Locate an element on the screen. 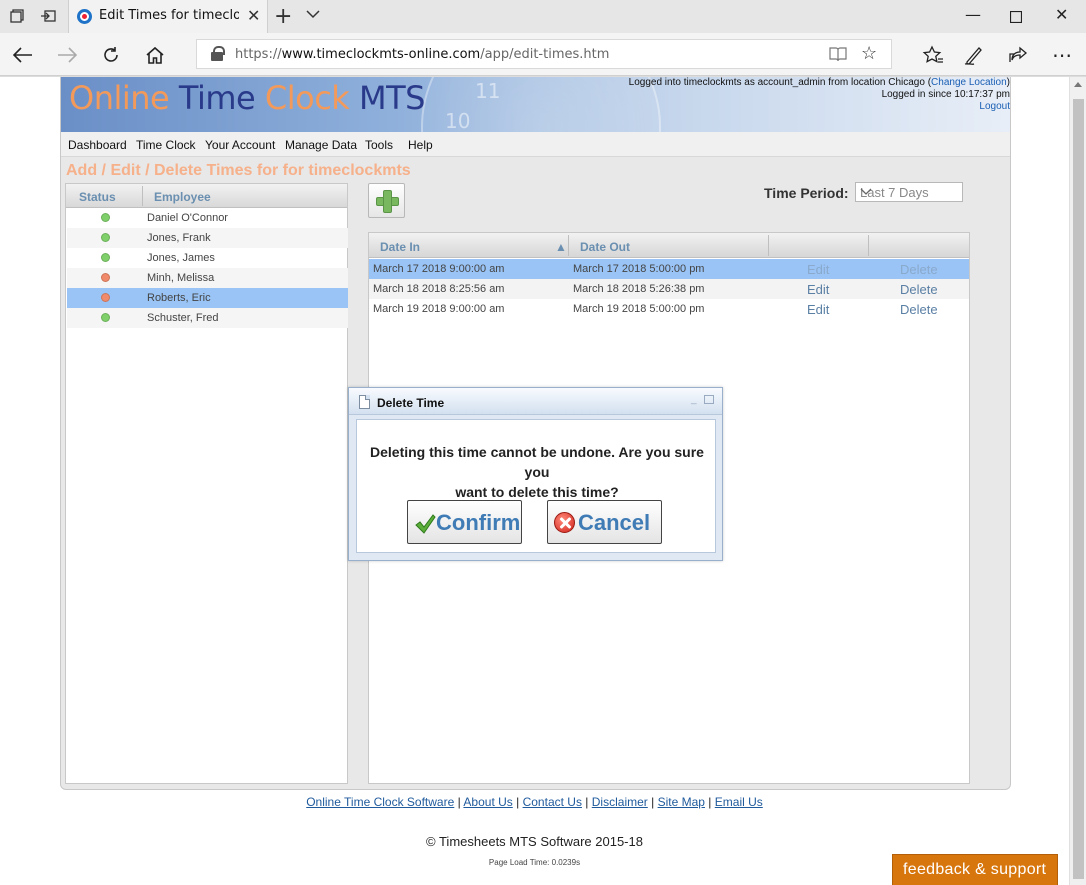 The height and width of the screenshot is (885, 1086). reading-view-icon is located at coordinates (838, 56).